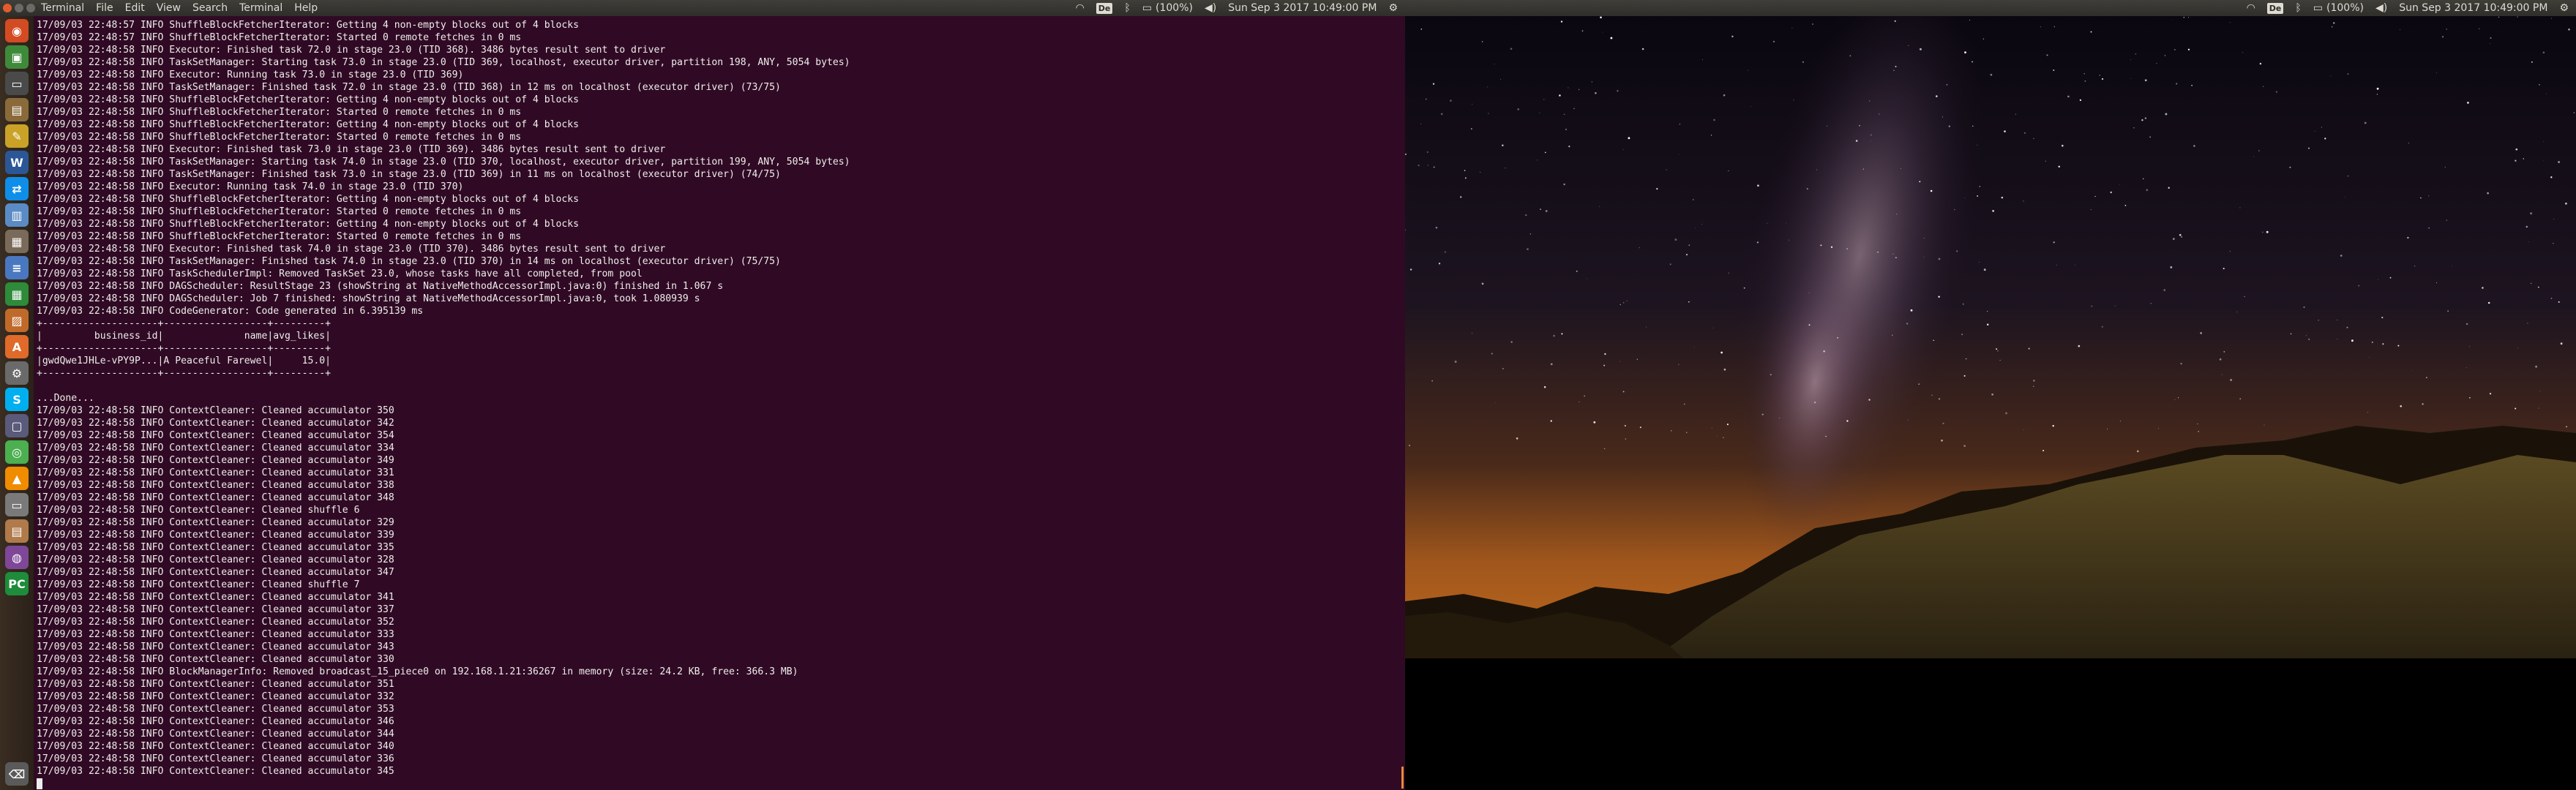 Image resolution: width=2576 pixels, height=790 pixels. I want to click on texteditor-icon: ≡, so click(17, 267).